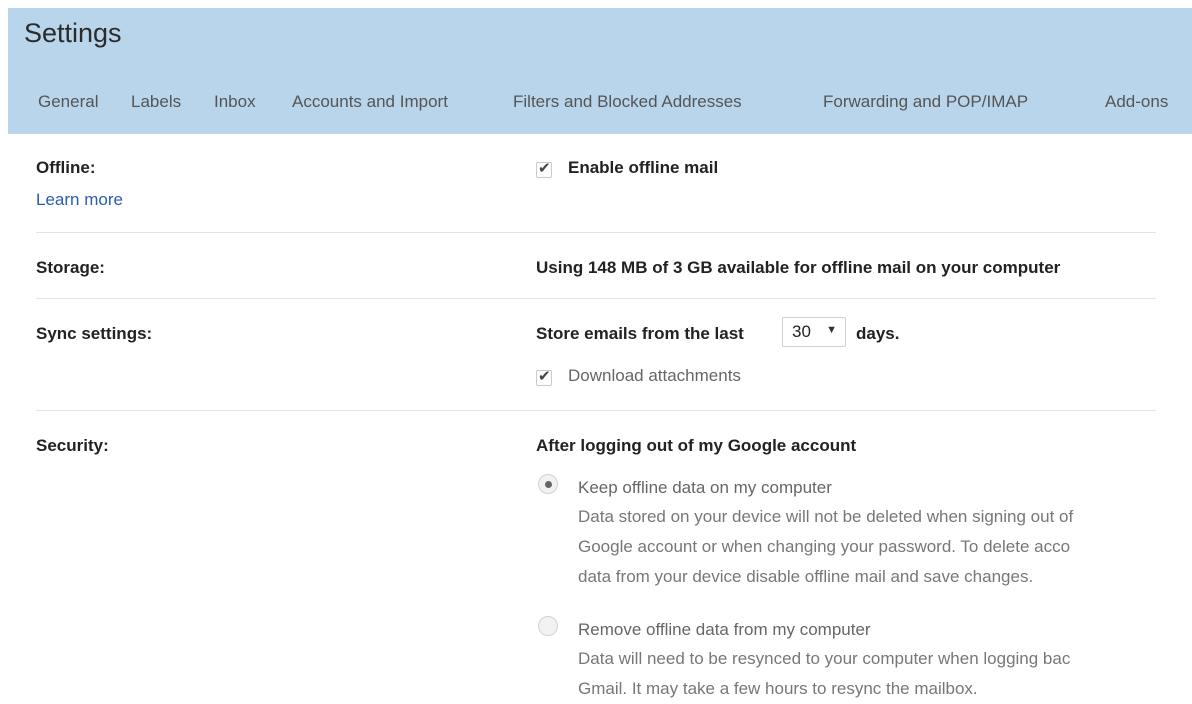 Image resolution: width=1192 pixels, height=704 pixels. What do you see at coordinates (68, 102) in the screenshot?
I see `tab-general: General` at bounding box center [68, 102].